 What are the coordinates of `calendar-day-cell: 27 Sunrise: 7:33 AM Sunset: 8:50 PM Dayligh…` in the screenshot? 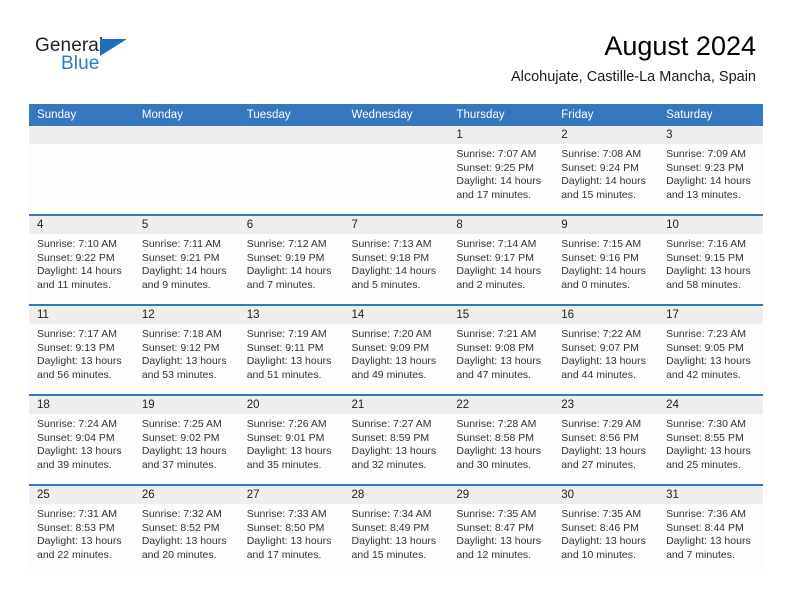 It's located at (291, 530).